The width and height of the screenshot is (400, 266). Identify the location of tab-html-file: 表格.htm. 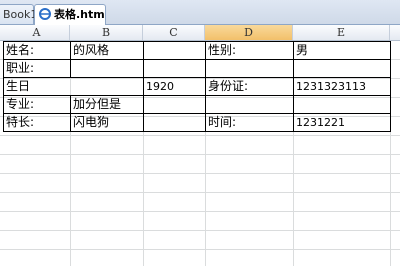
(70, 14).